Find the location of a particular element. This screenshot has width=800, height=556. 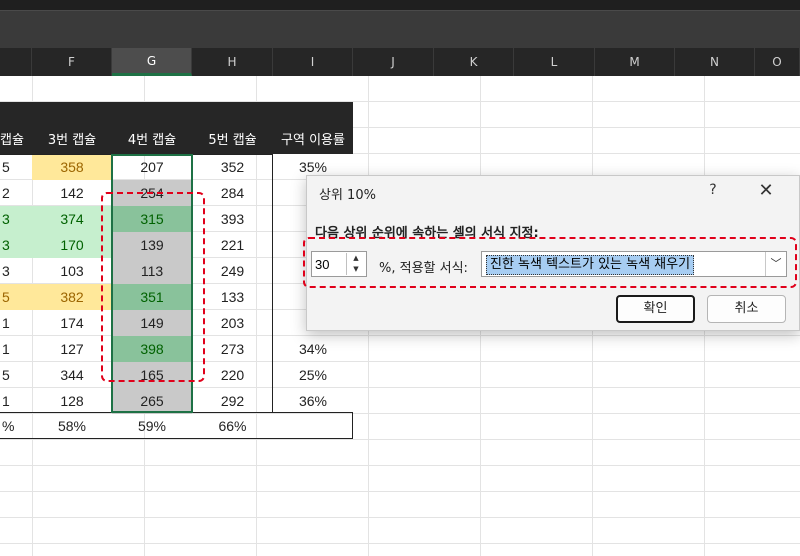

format-select: 진한 녹색 텍스트가 있는 녹색 채우기 ﹀ is located at coordinates (634, 264).